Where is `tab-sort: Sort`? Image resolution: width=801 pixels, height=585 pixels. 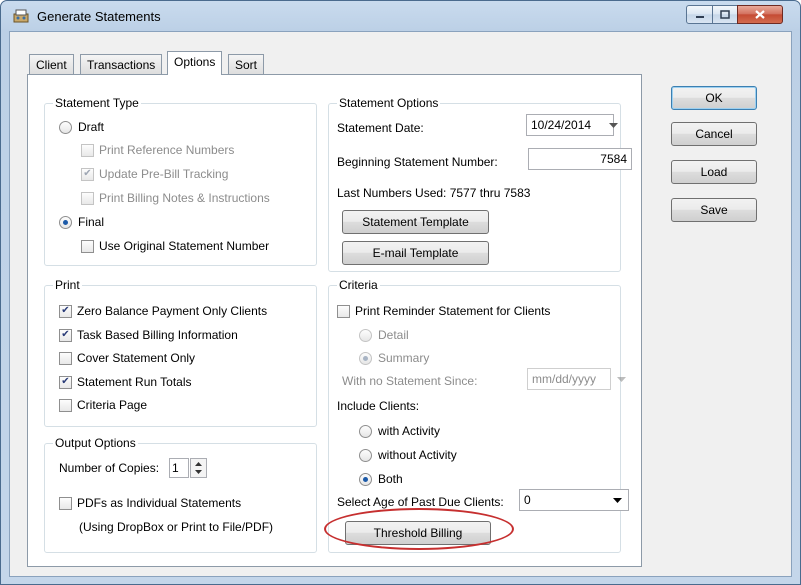 tab-sort: Sort is located at coordinates (246, 64).